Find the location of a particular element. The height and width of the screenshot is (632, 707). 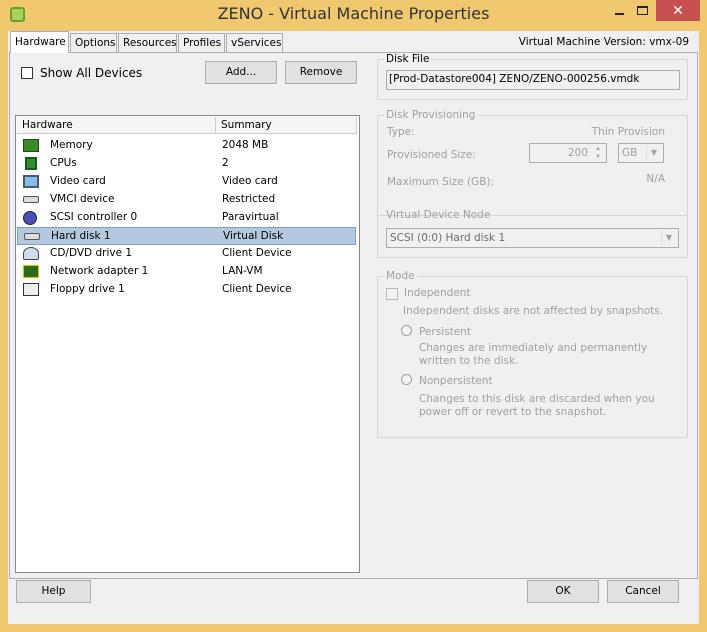

device-summary: Video card is located at coordinates (250, 181).